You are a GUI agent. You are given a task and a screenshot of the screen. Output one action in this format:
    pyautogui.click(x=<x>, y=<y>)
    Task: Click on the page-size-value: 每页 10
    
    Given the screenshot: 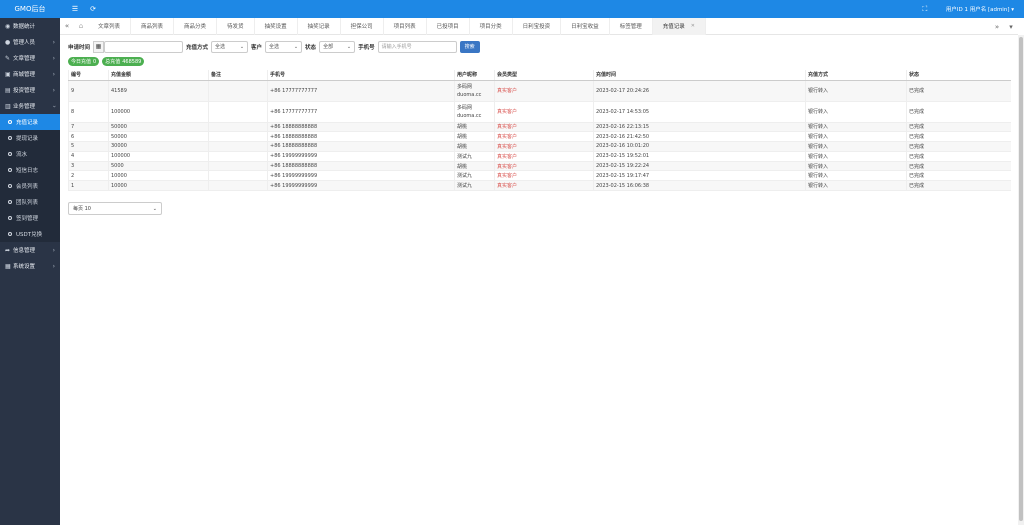 What is the action you would take?
    pyautogui.click(x=82, y=209)
    